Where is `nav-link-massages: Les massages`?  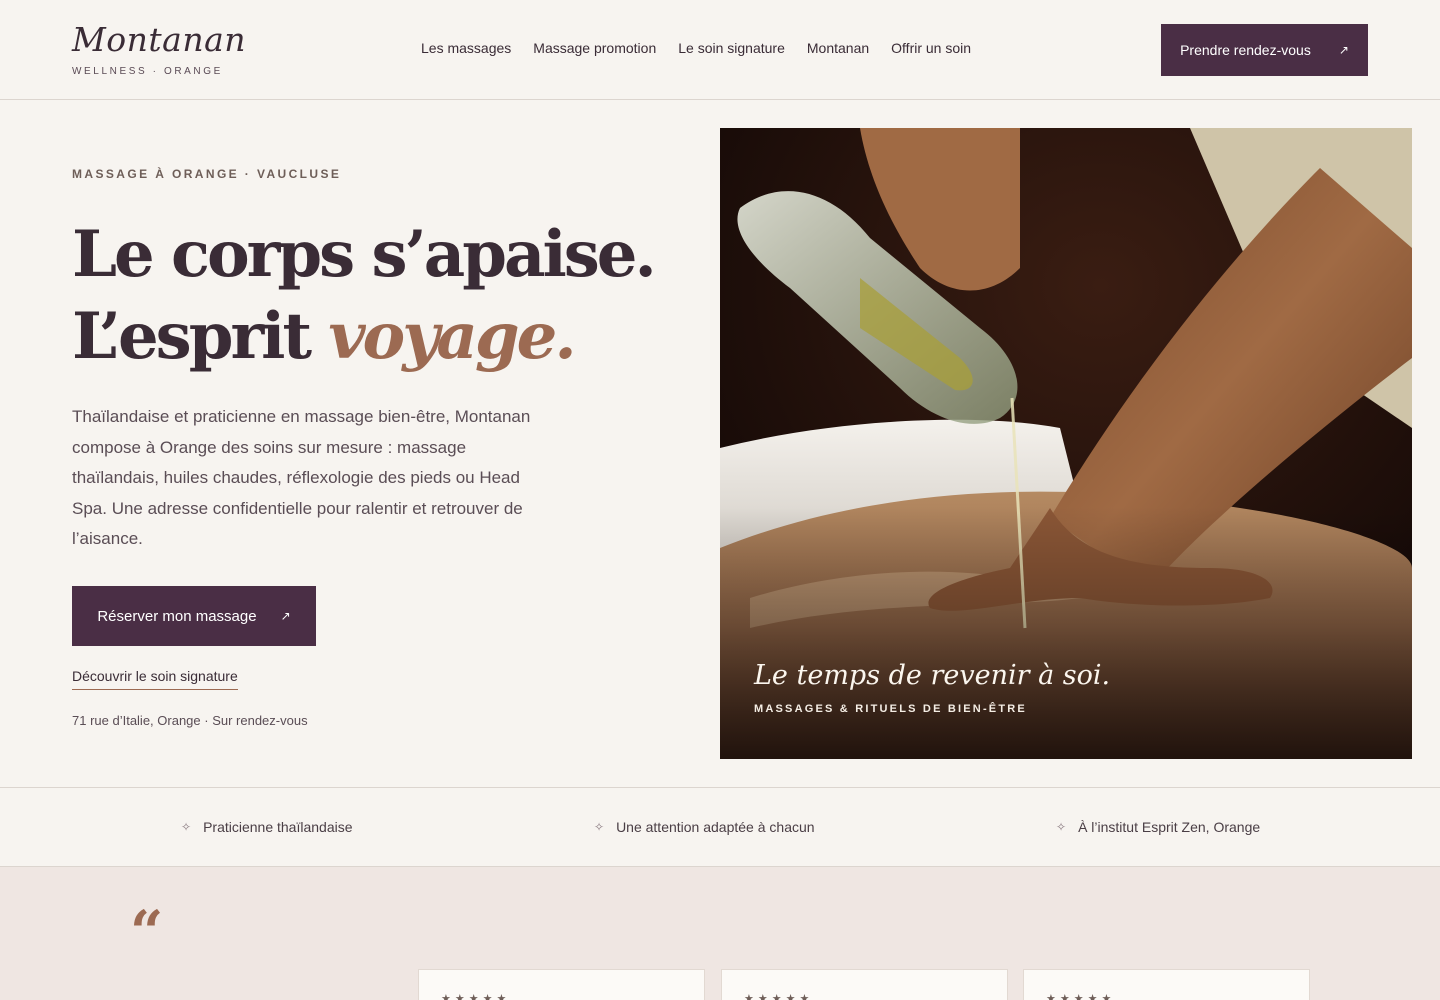
nav-link-massages: Les massages is located at coordinates (466, 48).